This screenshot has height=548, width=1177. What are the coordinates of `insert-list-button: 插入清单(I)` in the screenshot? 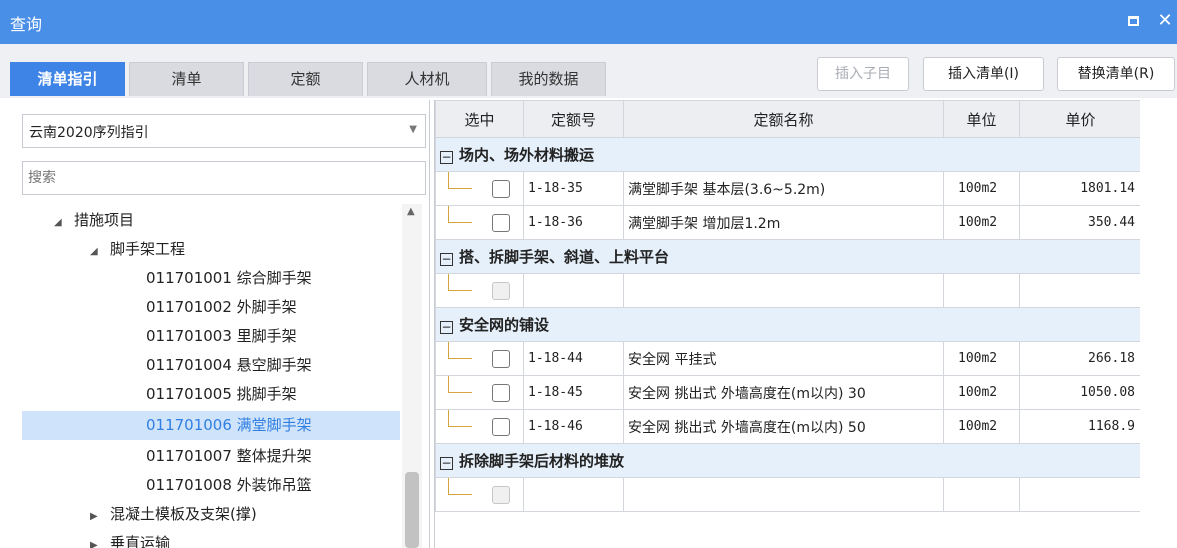 It's located at (983, 74).